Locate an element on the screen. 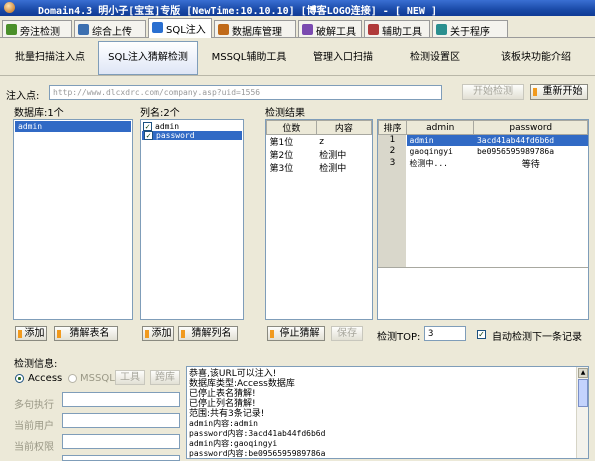 Image resolution: width=595 pixels, height=461 pixels. position-table: 位数 内容 第1位 z 第2位 检测中 第3位 检测中 is located at coordinates (319, 219).